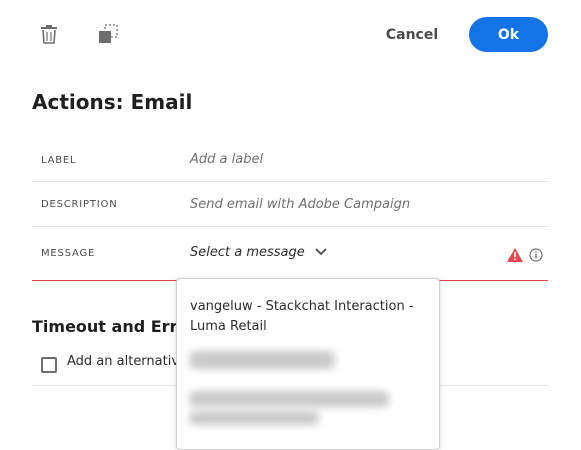 The image size is (581, 450). I want to click on label-input: Add a label, so click(226, 159).